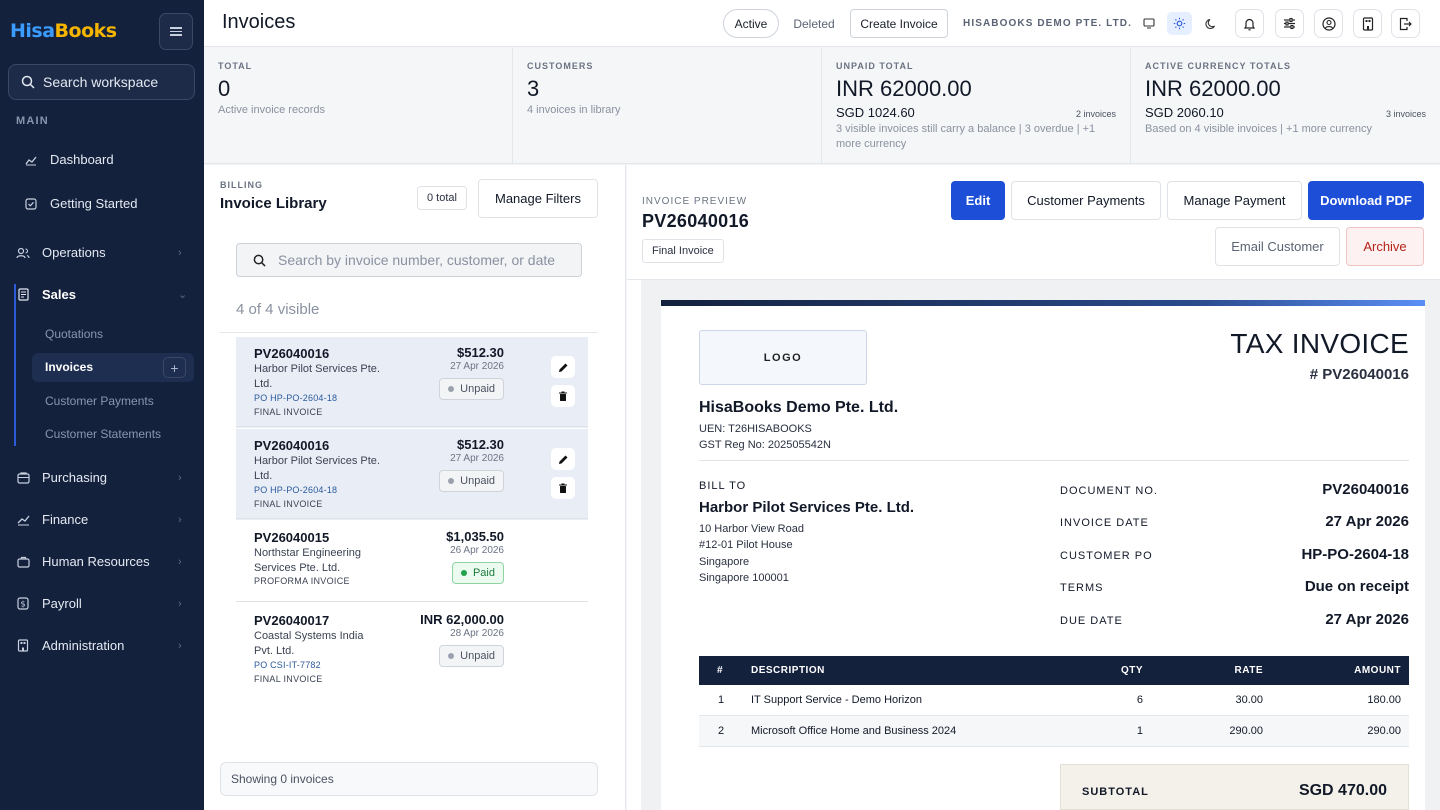 This screenshot has height=810, width=1440. I want to click on stat-sub: 4 invoices in library, so click(574, 110).